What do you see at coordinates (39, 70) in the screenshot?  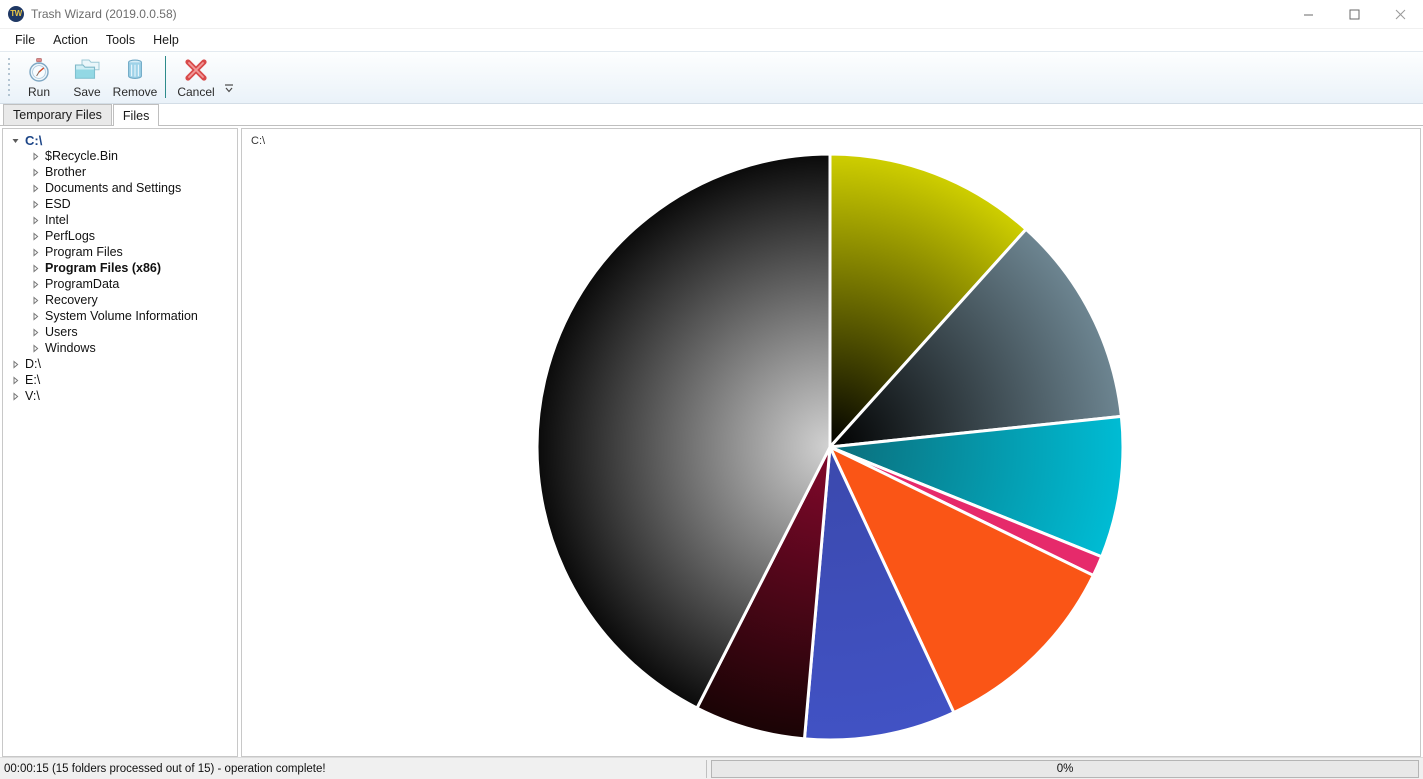 I see `stopwatch-icon` at bounding box center [39, 70].